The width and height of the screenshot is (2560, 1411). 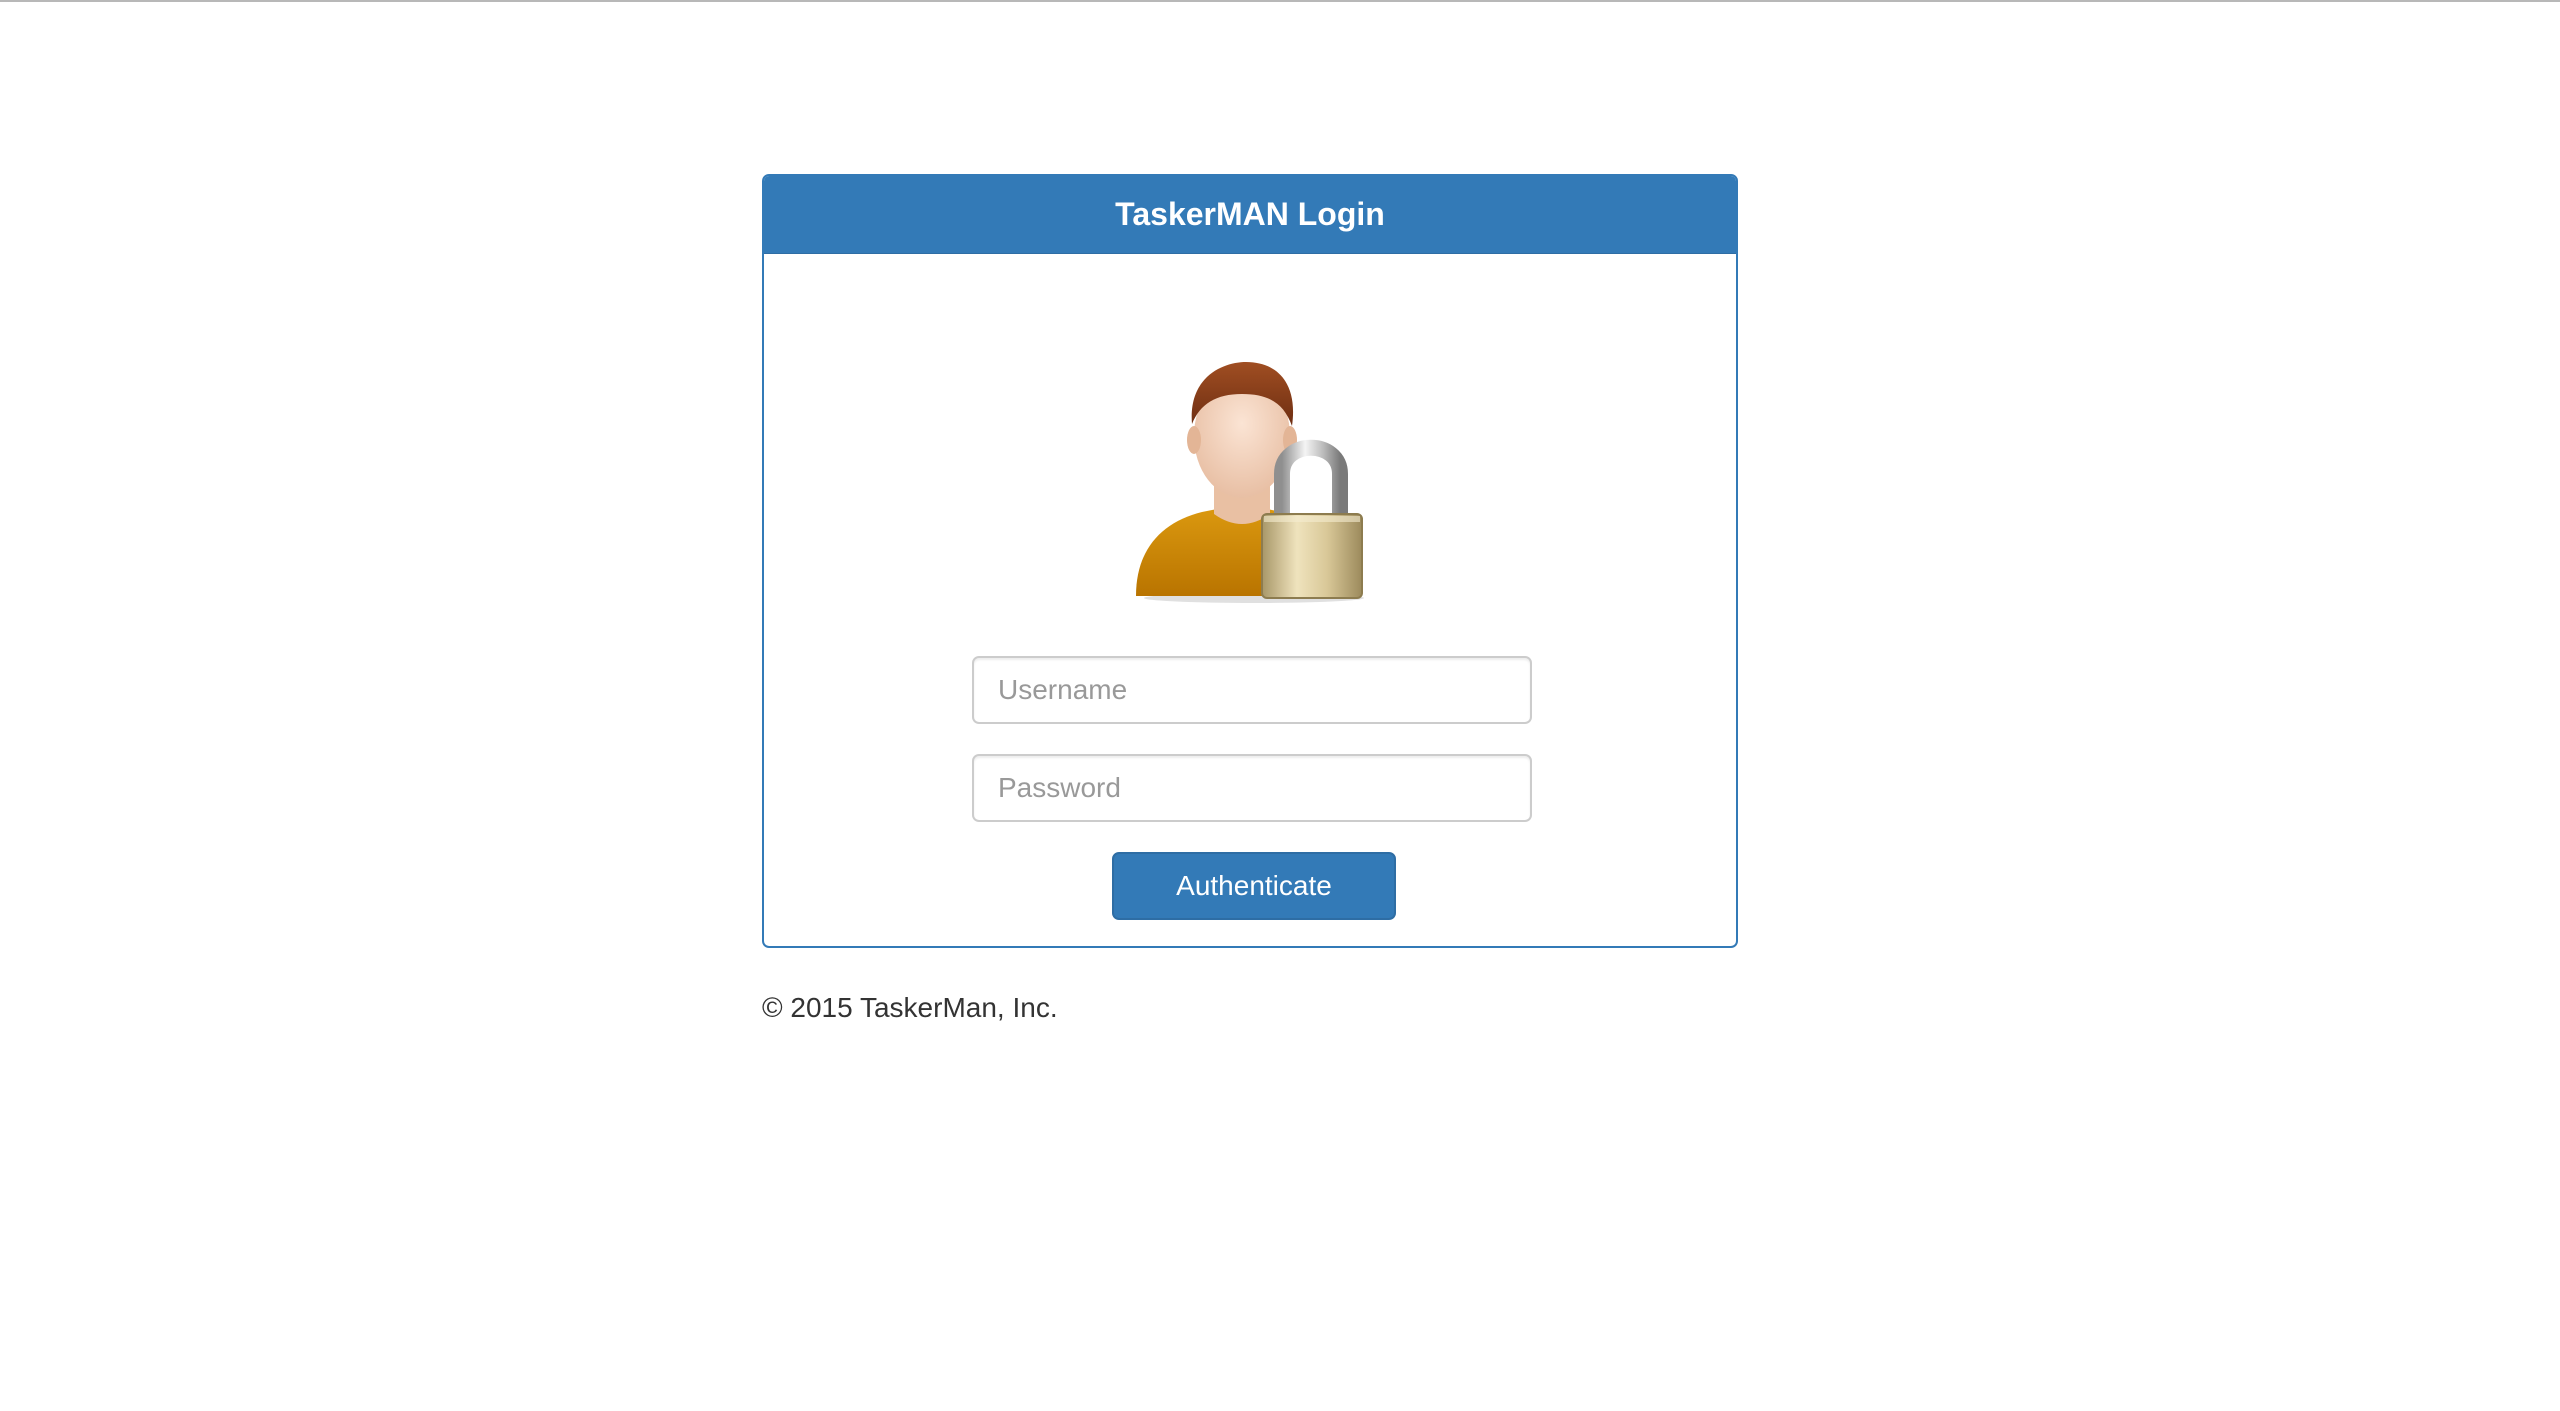 What do you see at coordinates (1250, 215) in the screenshot?
I see `login-title: TaskerMAN Login` at bounding box center [1250, 215].